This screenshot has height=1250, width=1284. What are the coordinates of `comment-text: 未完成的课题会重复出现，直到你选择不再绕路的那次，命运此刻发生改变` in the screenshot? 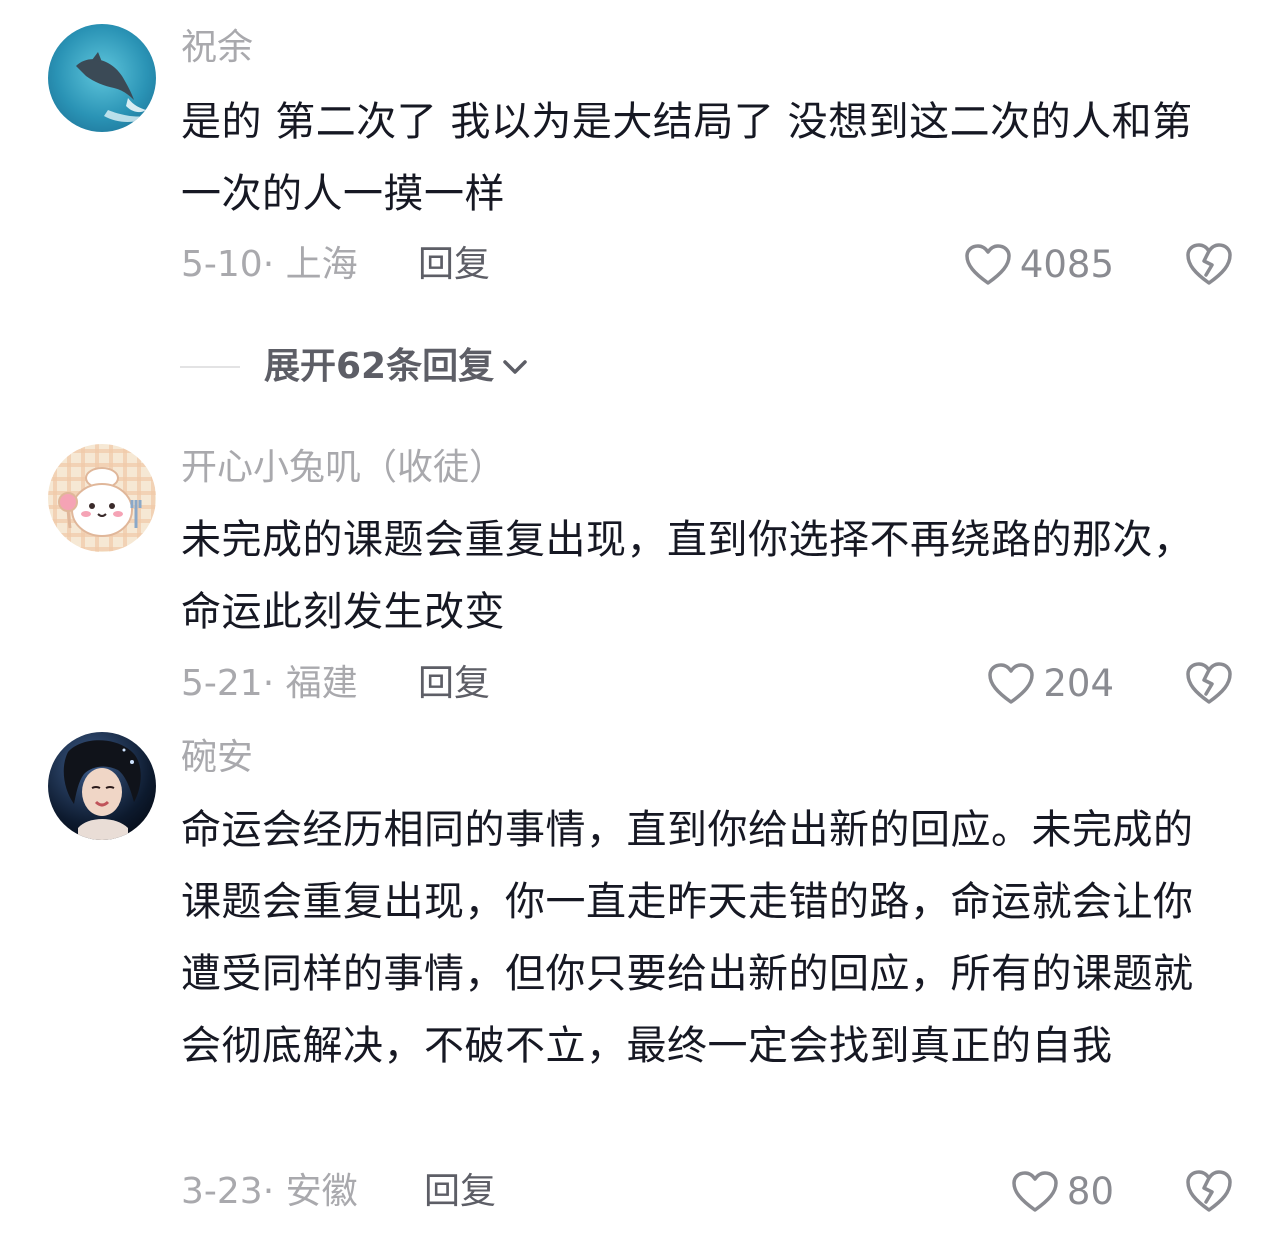 It's located at (687, 576).